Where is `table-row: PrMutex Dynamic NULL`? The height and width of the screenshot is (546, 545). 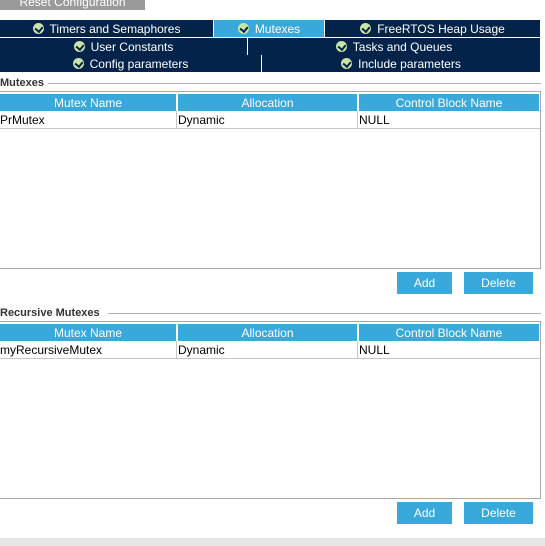
table-row: PrMutex Dynamic NULL is located at coordinates (270, 120).